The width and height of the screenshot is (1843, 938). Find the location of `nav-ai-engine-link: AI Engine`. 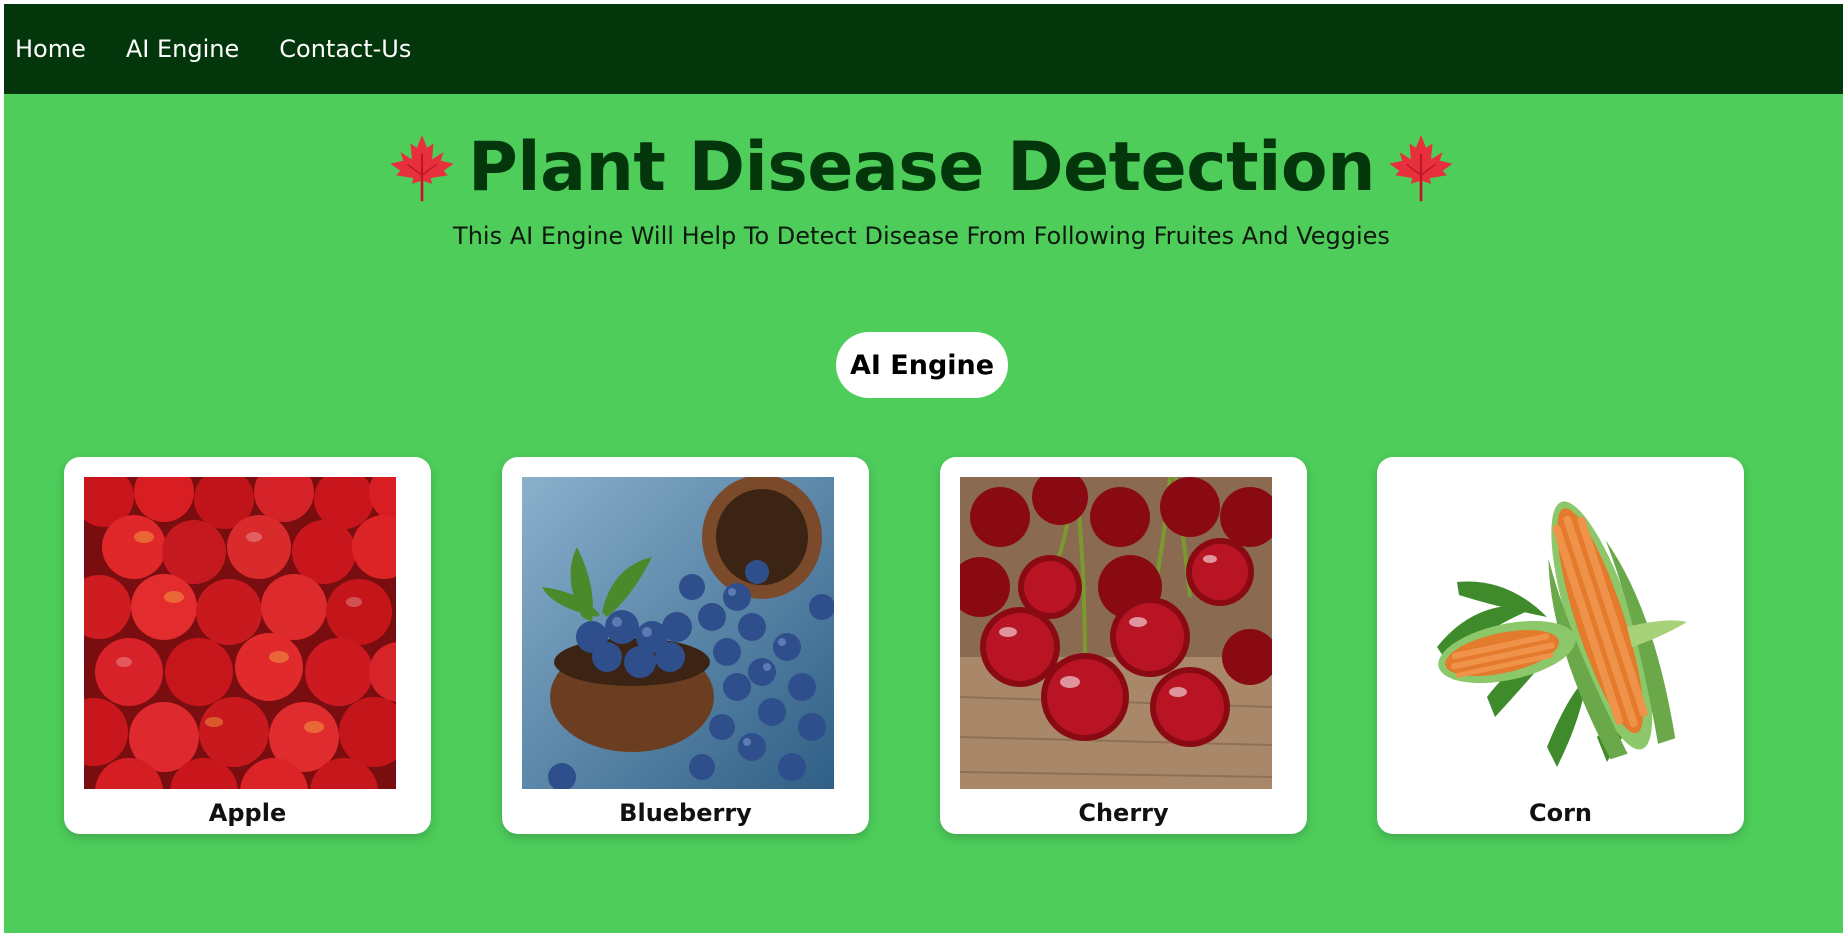

nav-ai-engine-link: AI Engine is located at coordinates (182, 49).